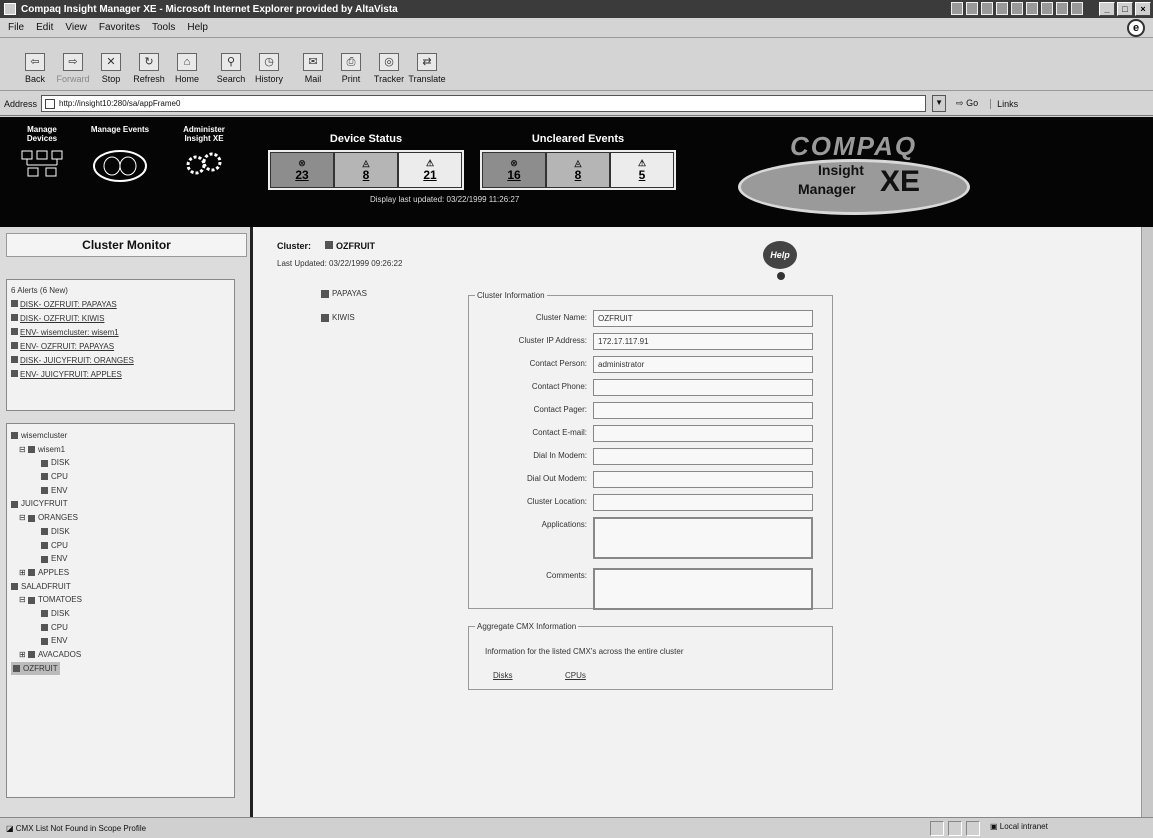 Image resolution: width=1153 pixels, height=838 pixels. What do you see at coordinates (703, 479) in the screenshot?
I see `dial-out-modem-input` at bounding box center [703, 479].